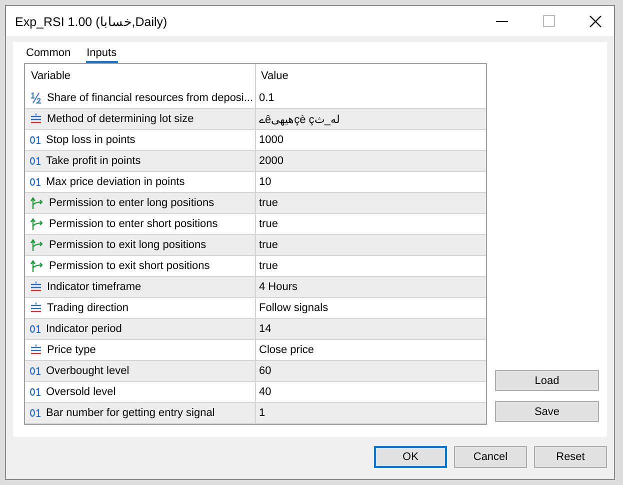 The width and height of the screenshot is (623, 485). Describe the element at coordinates (81, 392) in the screenshot. I see `variable-name: Oversold level` at that location.